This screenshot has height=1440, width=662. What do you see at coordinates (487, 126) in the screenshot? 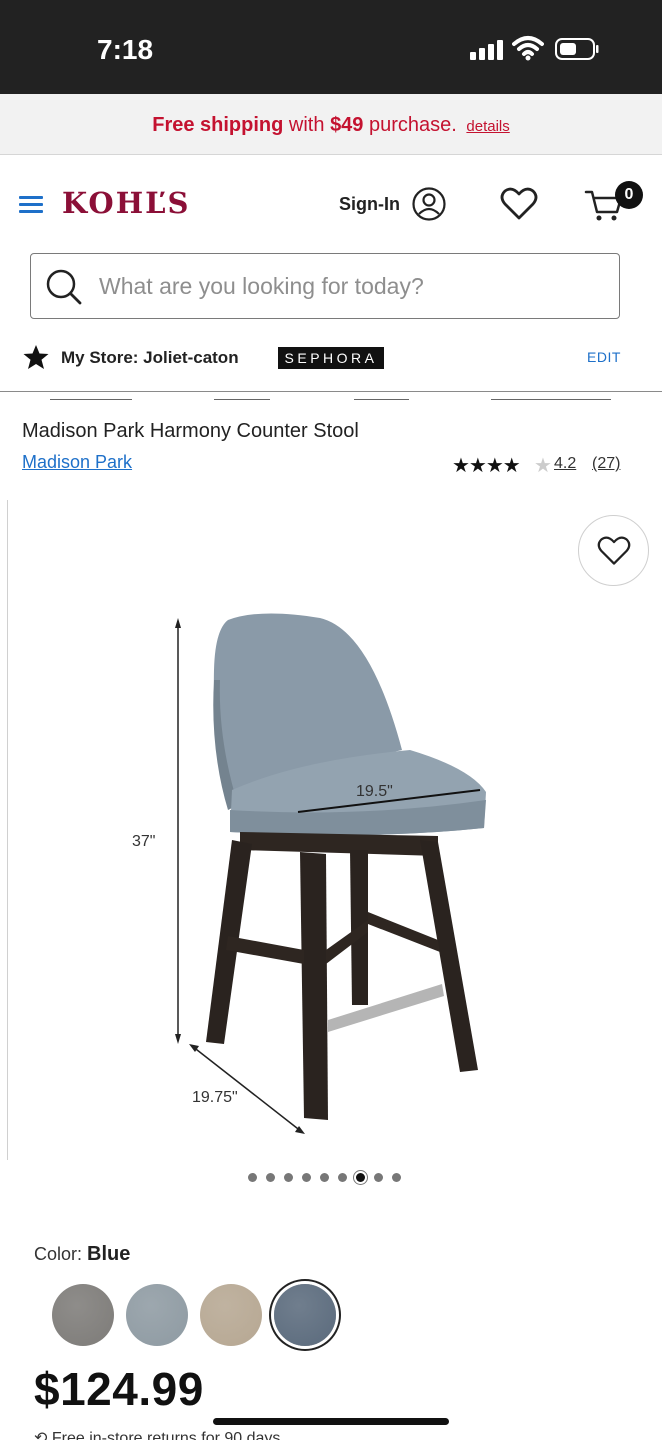
I see `promo-details-link: details` at bounding box center [487, 126].